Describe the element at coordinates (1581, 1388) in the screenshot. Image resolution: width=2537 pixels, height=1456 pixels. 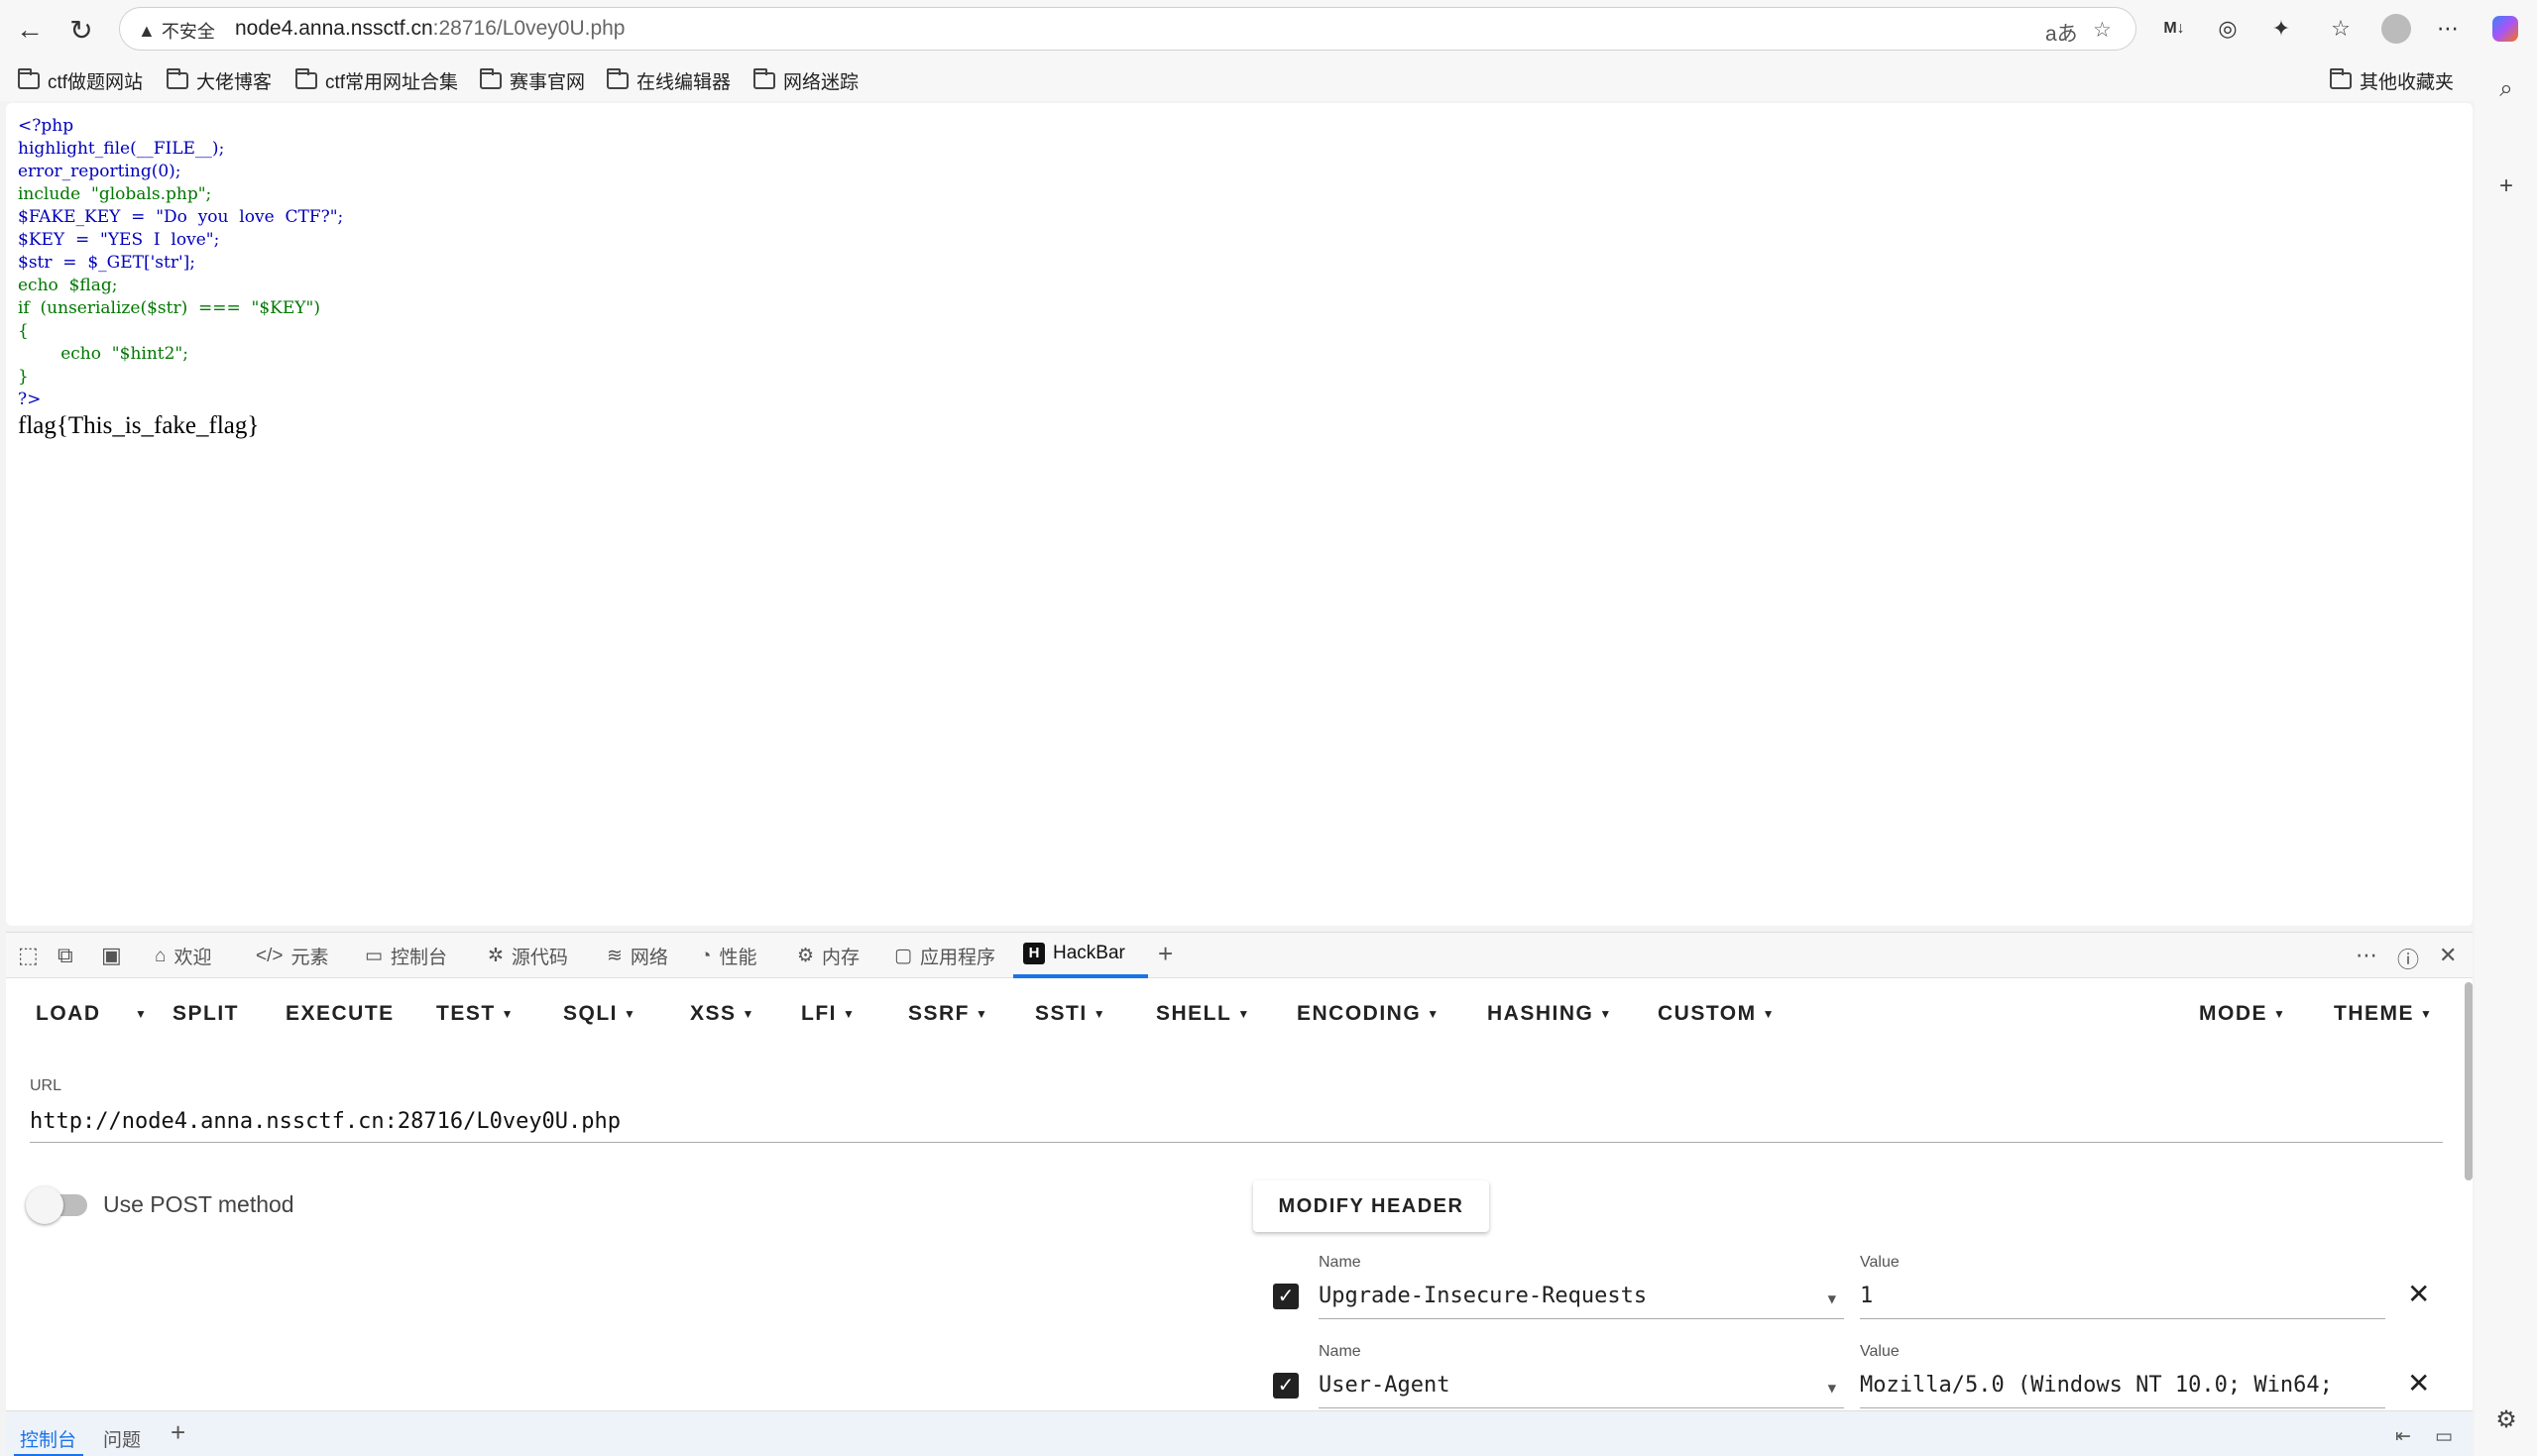
I see `header-name-input: User-Agent ▼` at that location.